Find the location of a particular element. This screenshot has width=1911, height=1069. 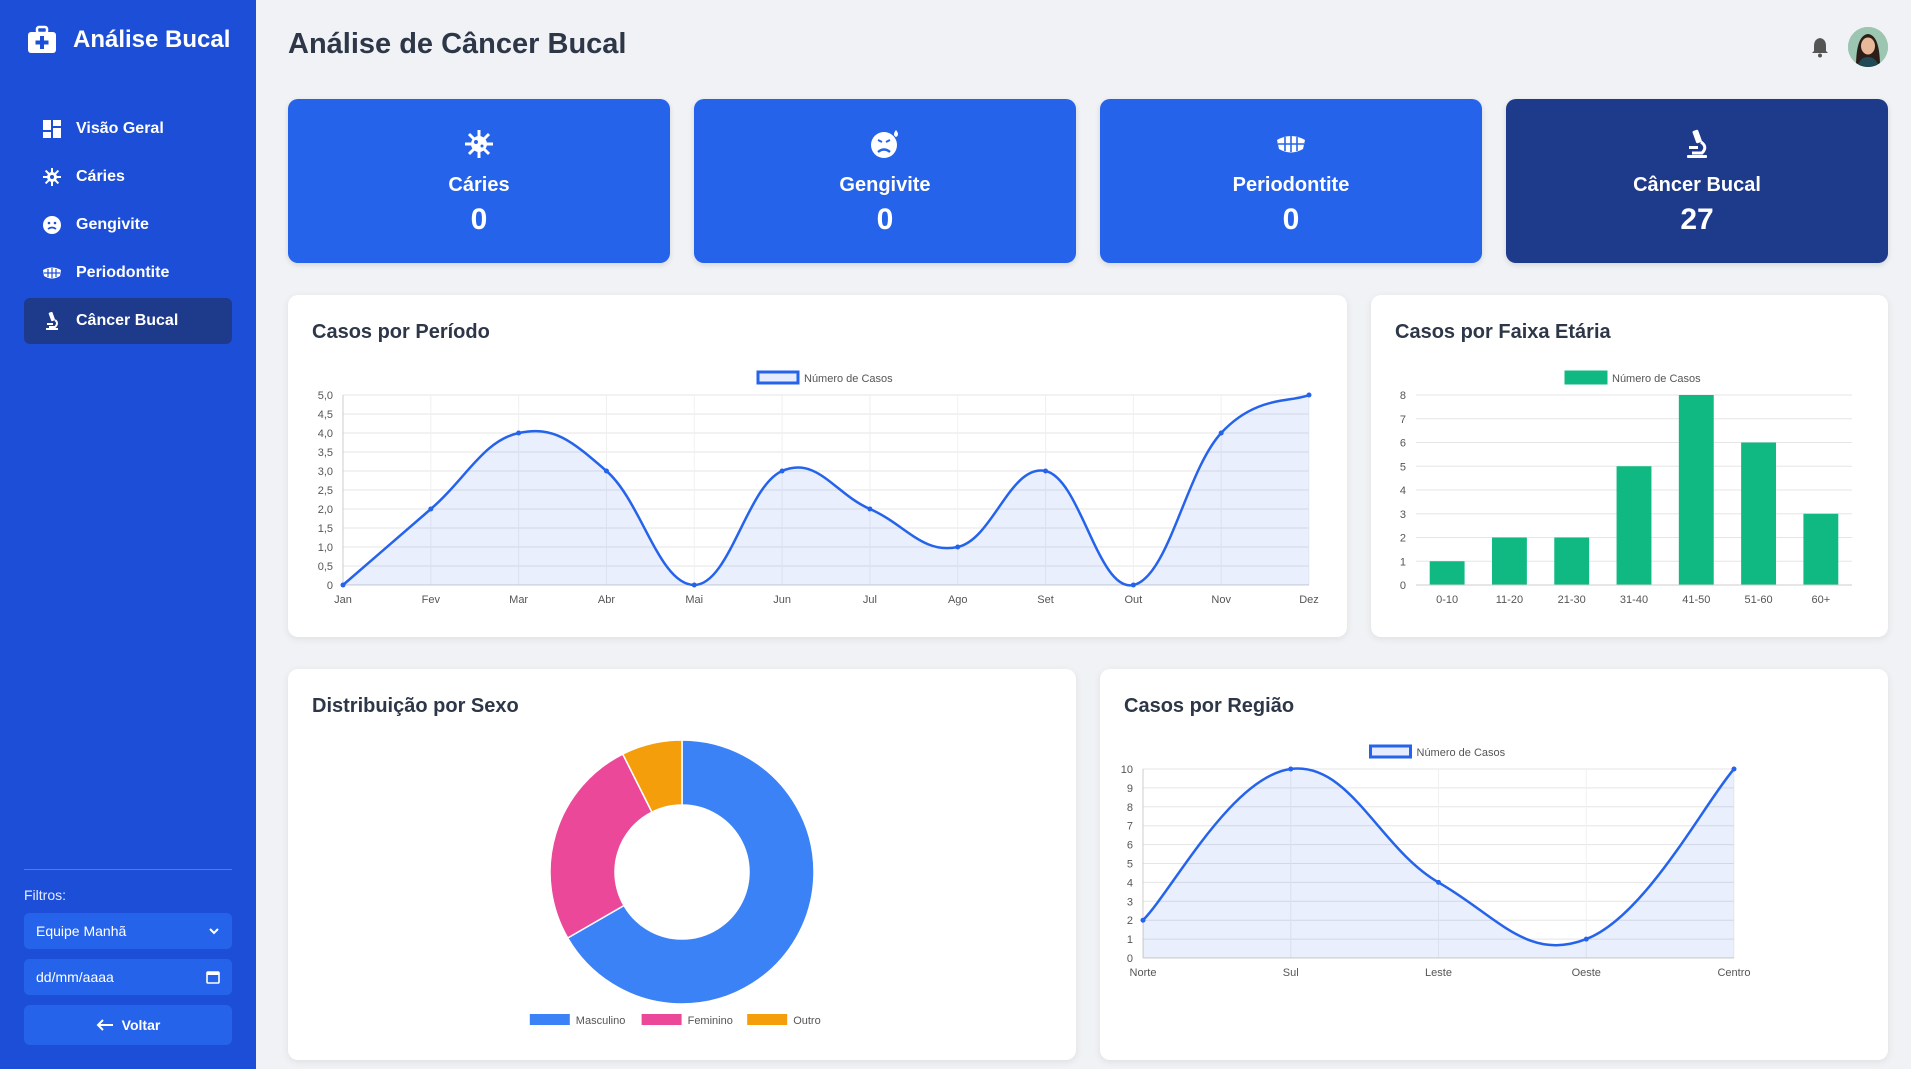

x-tick-label: 51-60 is located at coordinates (1759, 600).